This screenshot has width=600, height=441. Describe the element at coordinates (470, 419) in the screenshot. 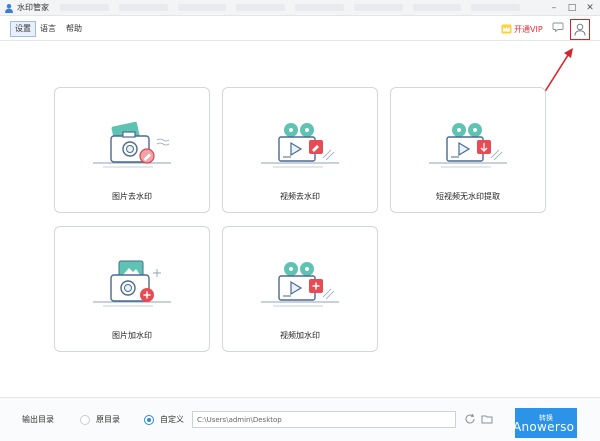

I see `refresh-icon` at that location.